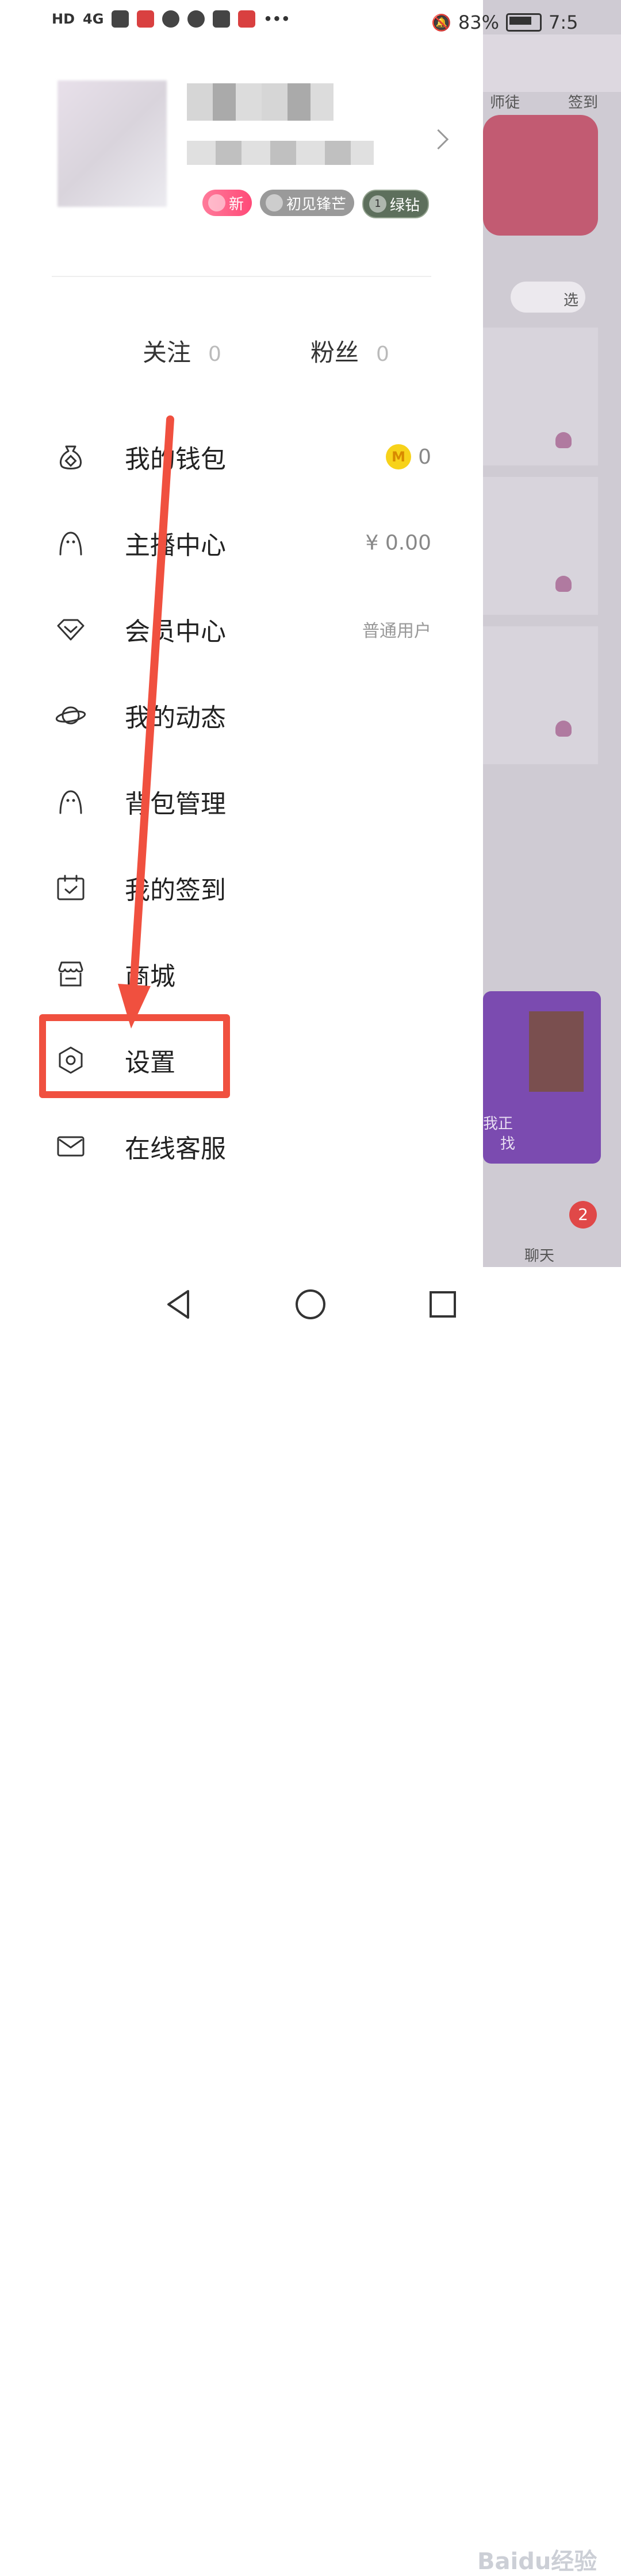 The image size is (621, 2576). I want to click on menu-item-host-center: 主播中心 ¥ 0.00, so click(241, 543).